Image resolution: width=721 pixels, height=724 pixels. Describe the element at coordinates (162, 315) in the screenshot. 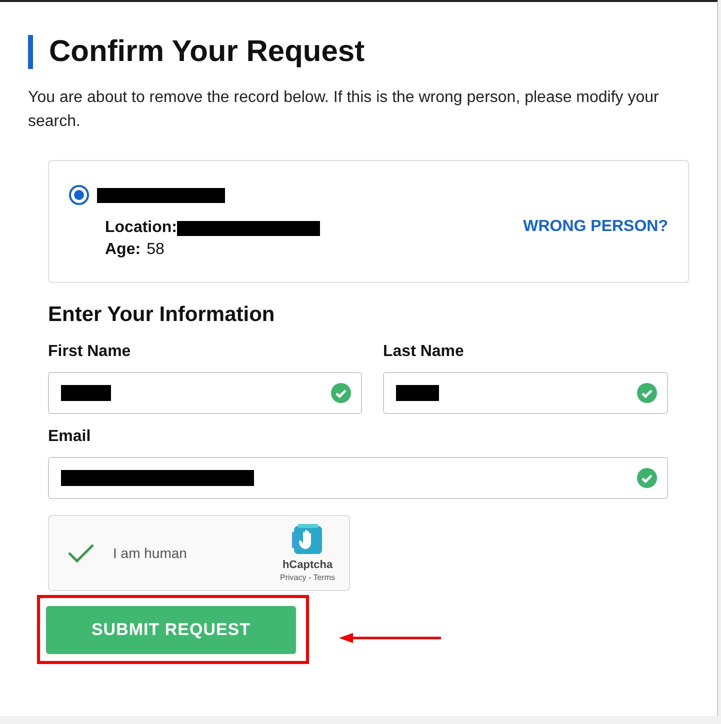

I see `section-title: Enter Your Information` at that location.